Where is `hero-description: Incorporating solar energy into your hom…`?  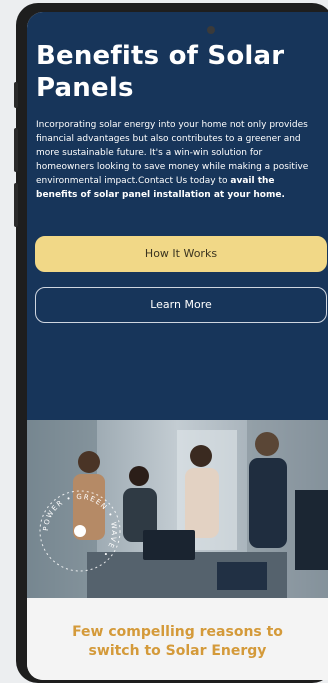
hero-description: Incorporating solar energy into your hom… is located at coordinates (172, 160).